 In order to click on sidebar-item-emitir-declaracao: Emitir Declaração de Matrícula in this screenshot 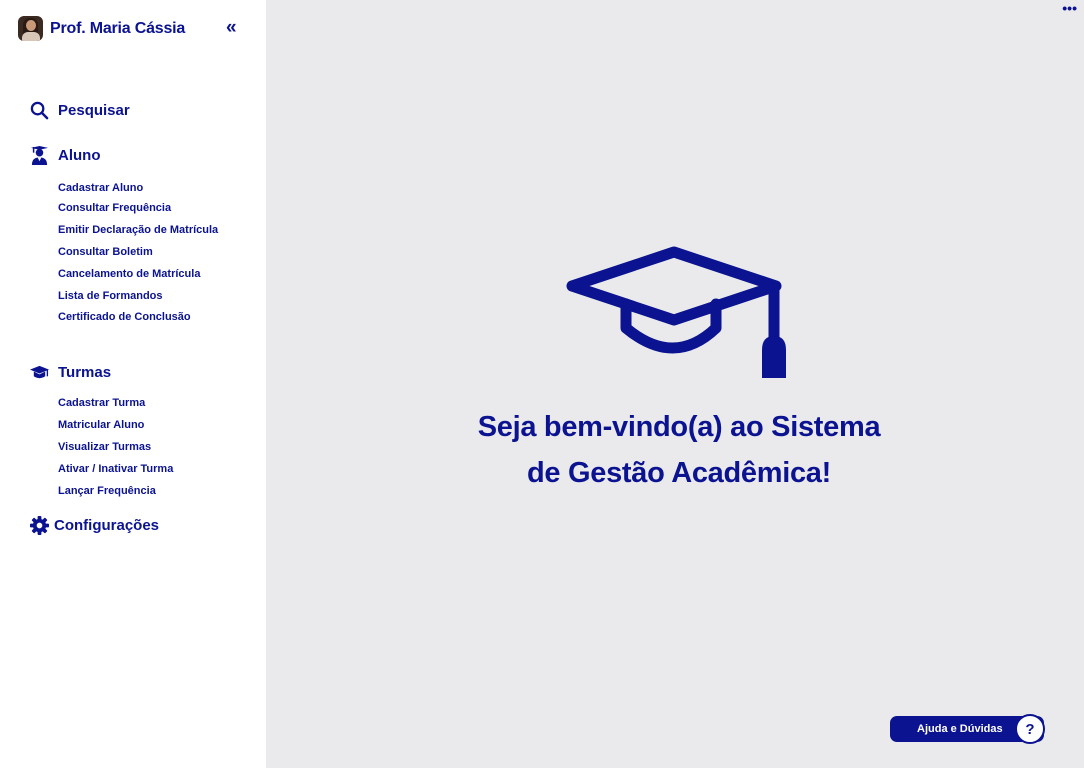, I will do `click(138, 230)`.